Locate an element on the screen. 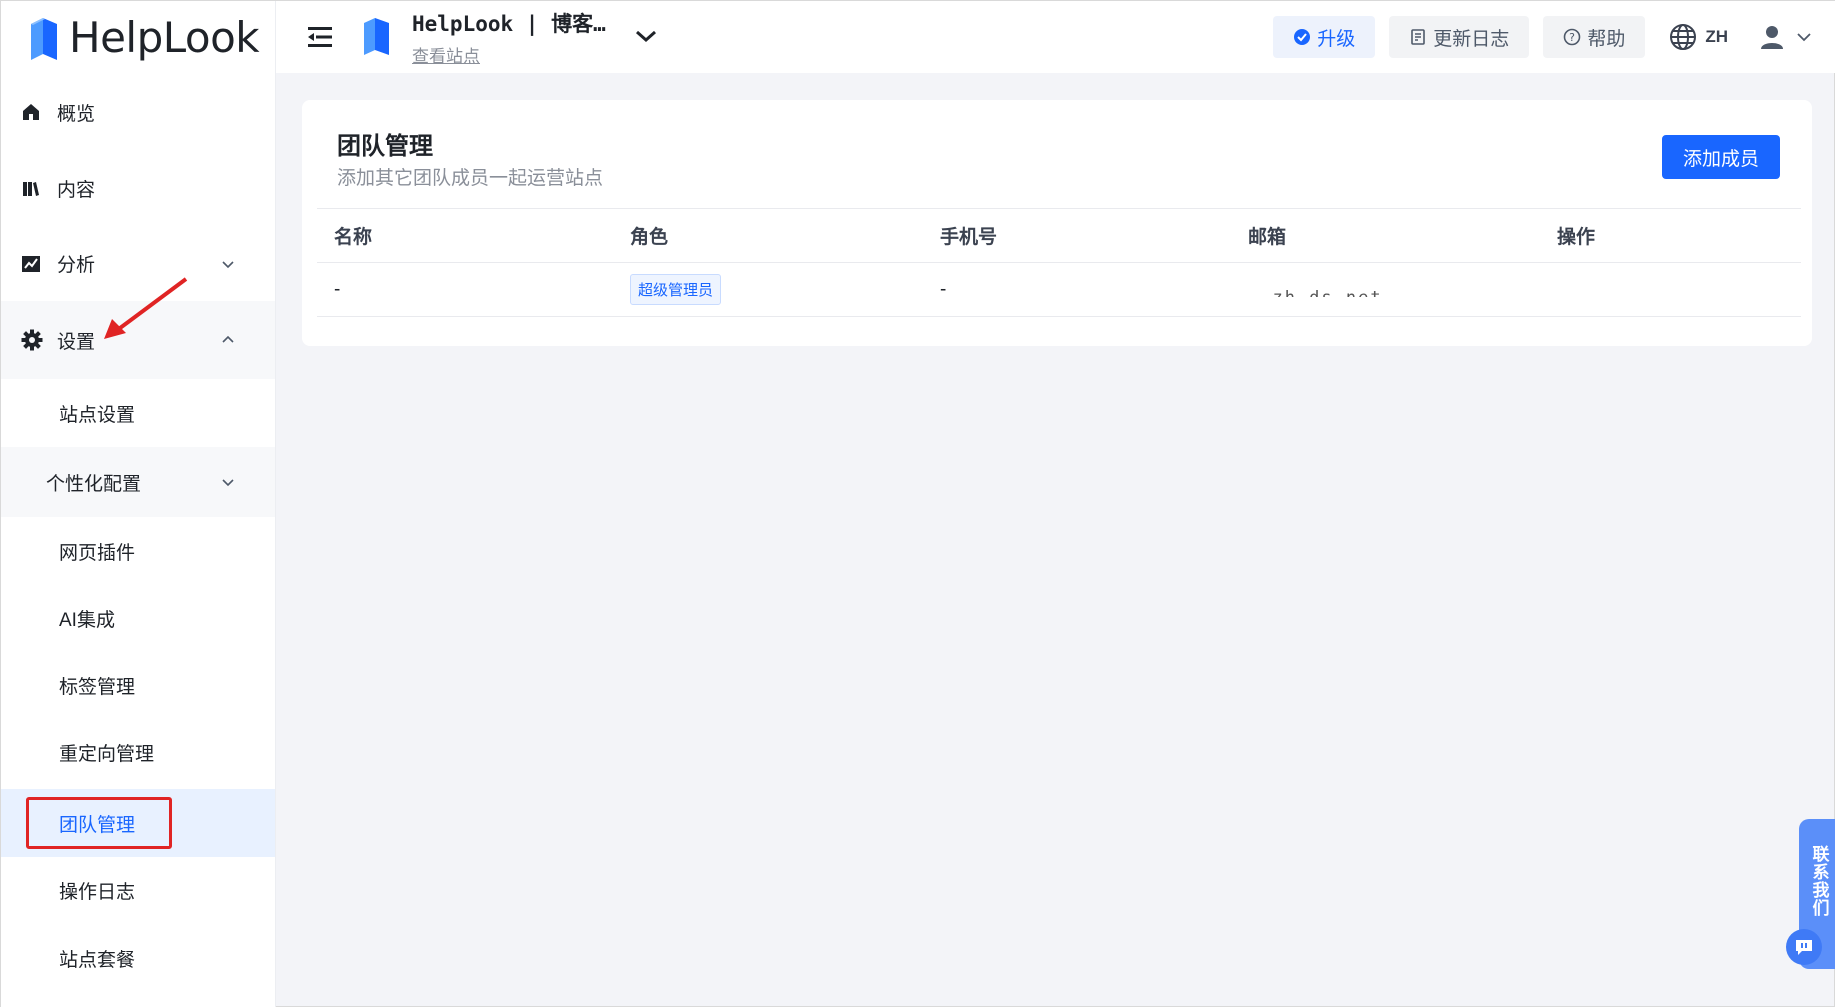 The width and height of the screenshot is (1835, 1007). gear-icon is located at coordinates (32, 340).